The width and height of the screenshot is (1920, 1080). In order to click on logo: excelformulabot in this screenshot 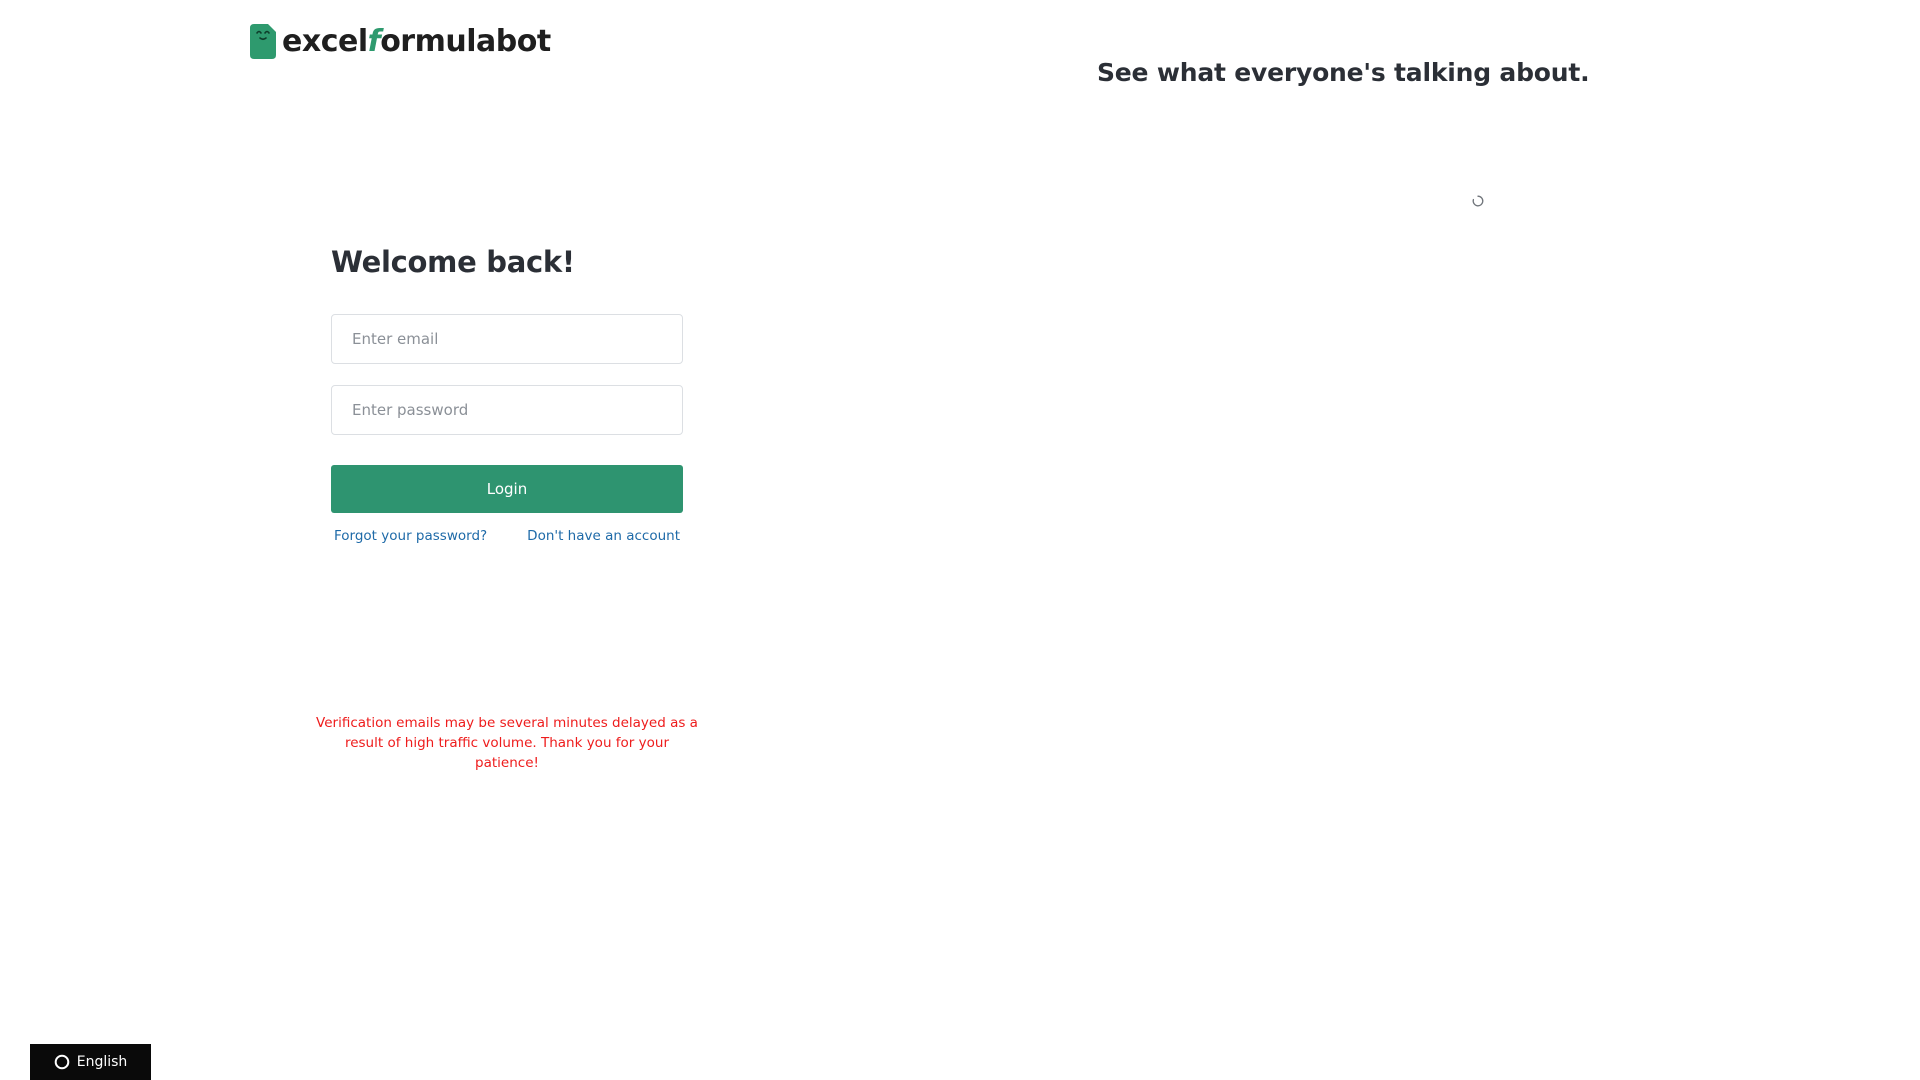, I will do `click(400, 41)`.